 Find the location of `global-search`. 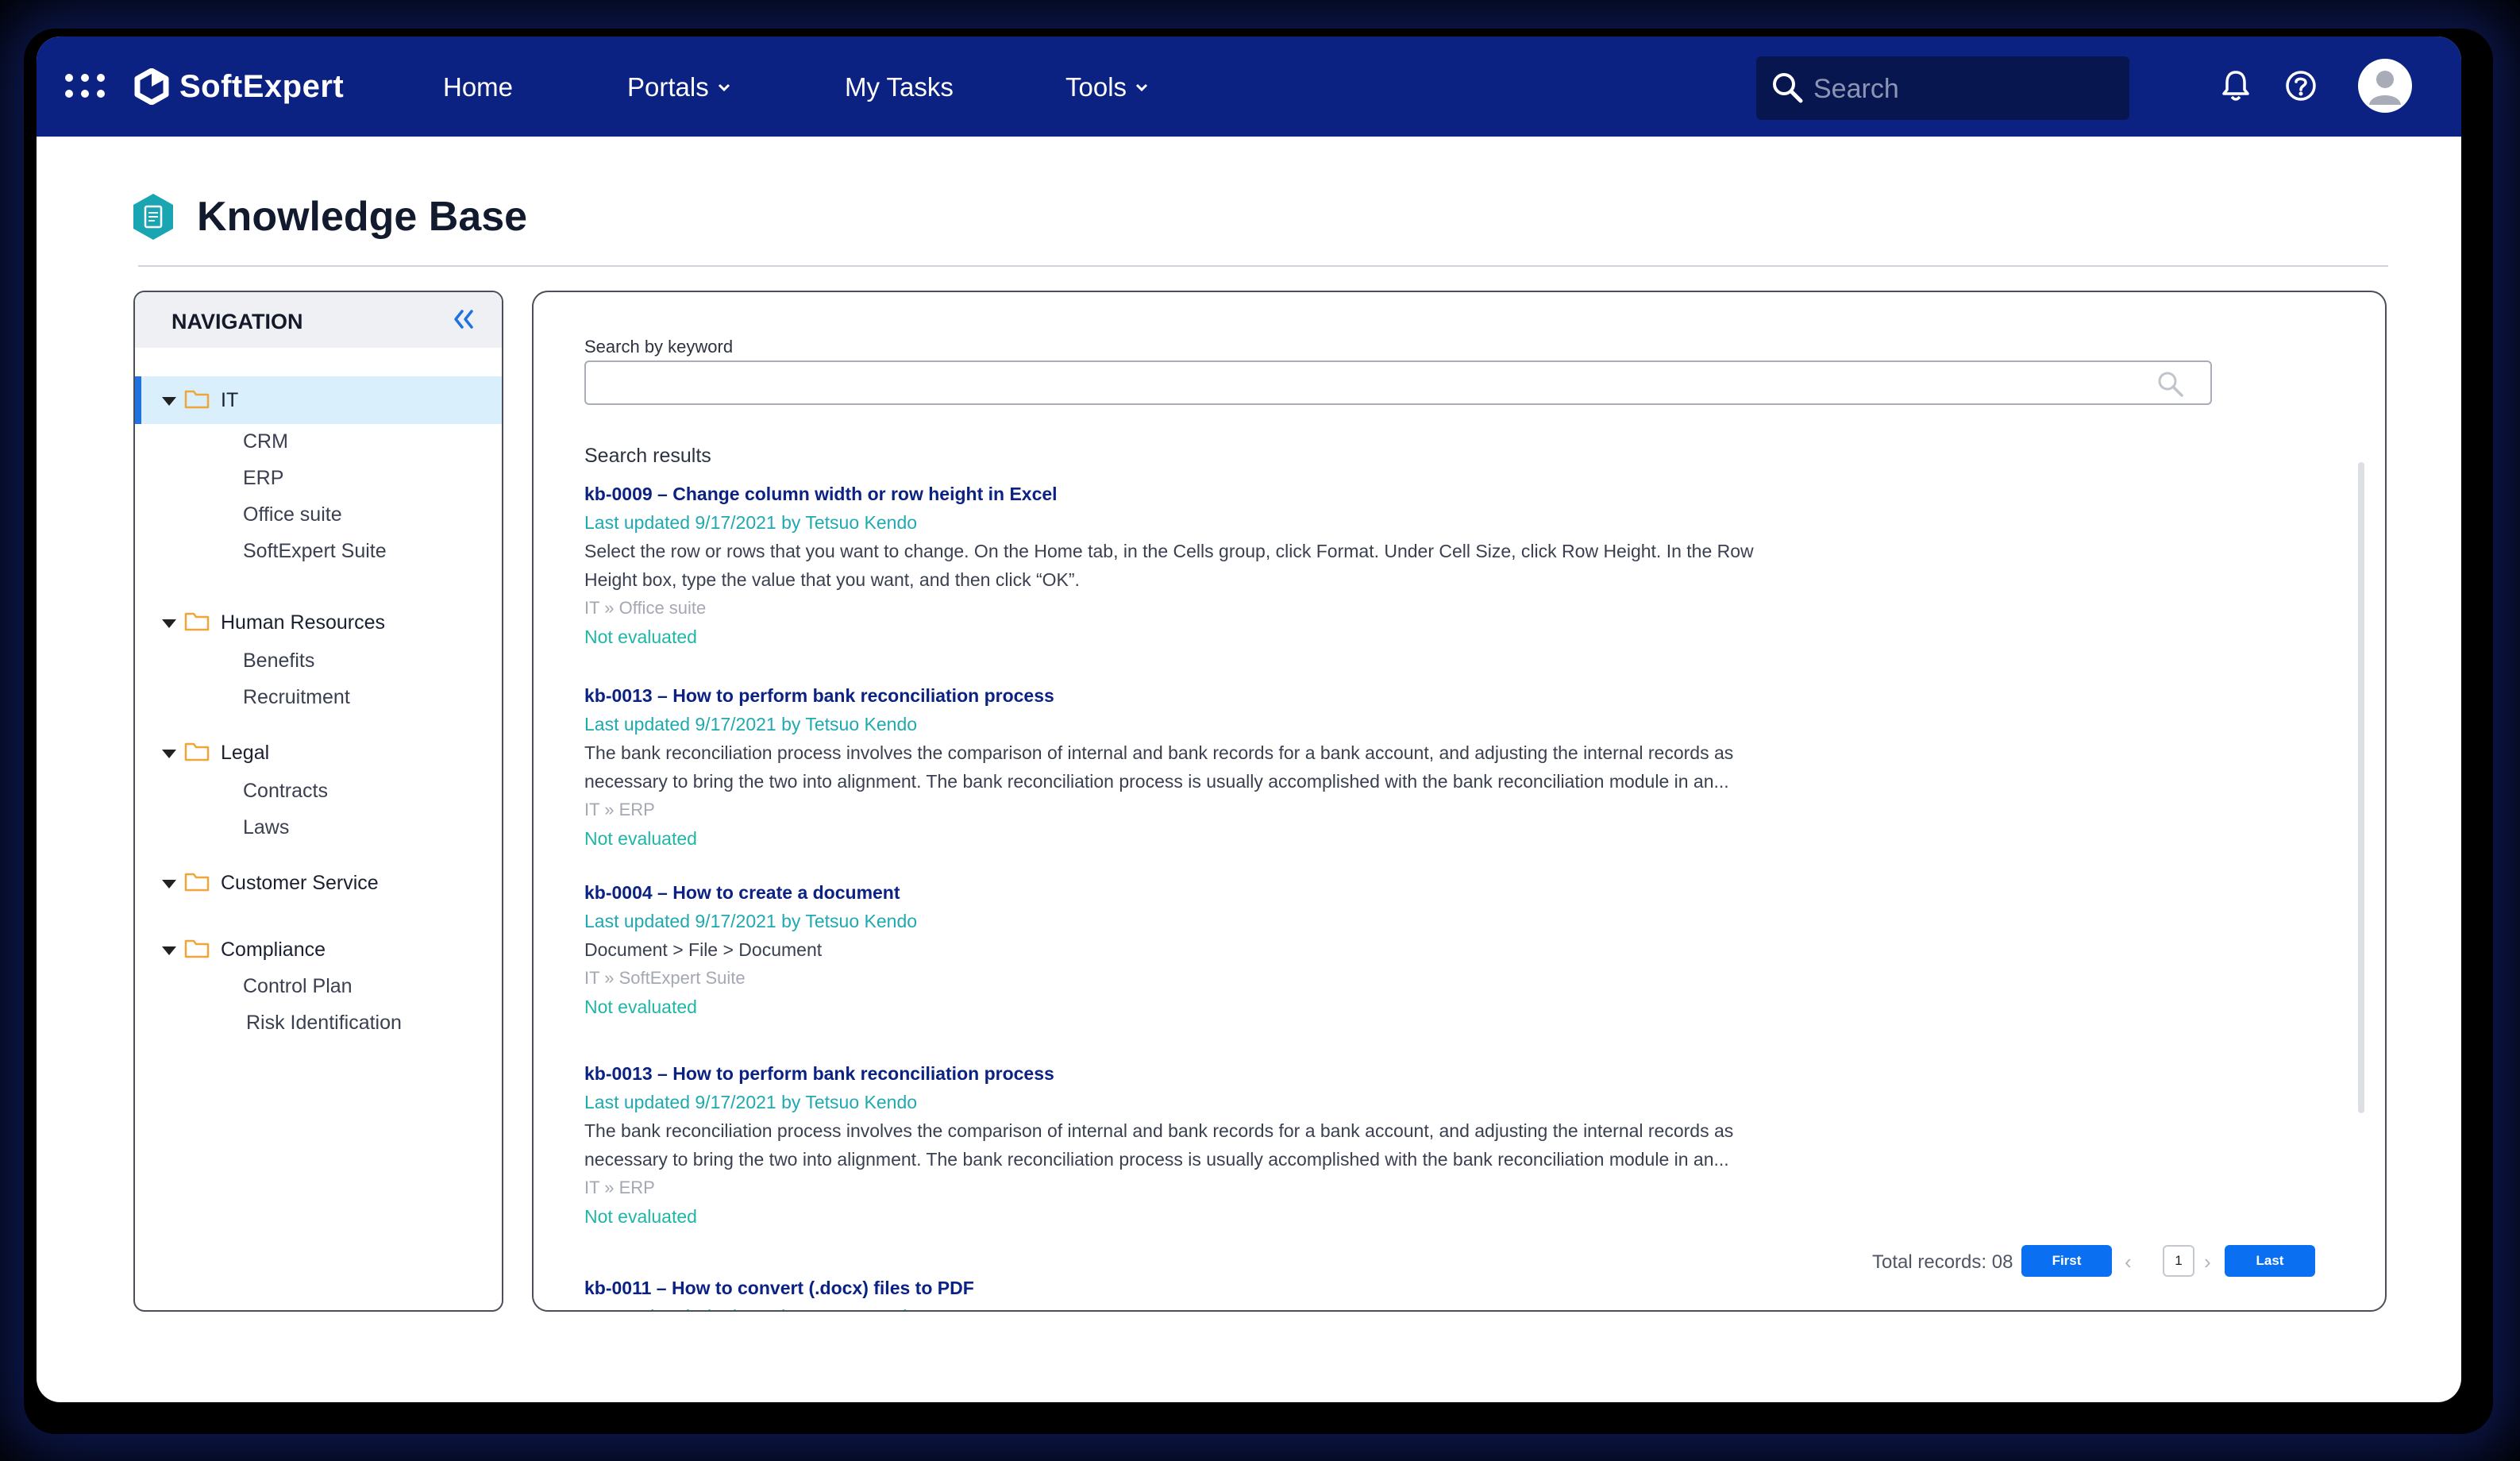

global-search is located at coordinates (1942, 88).